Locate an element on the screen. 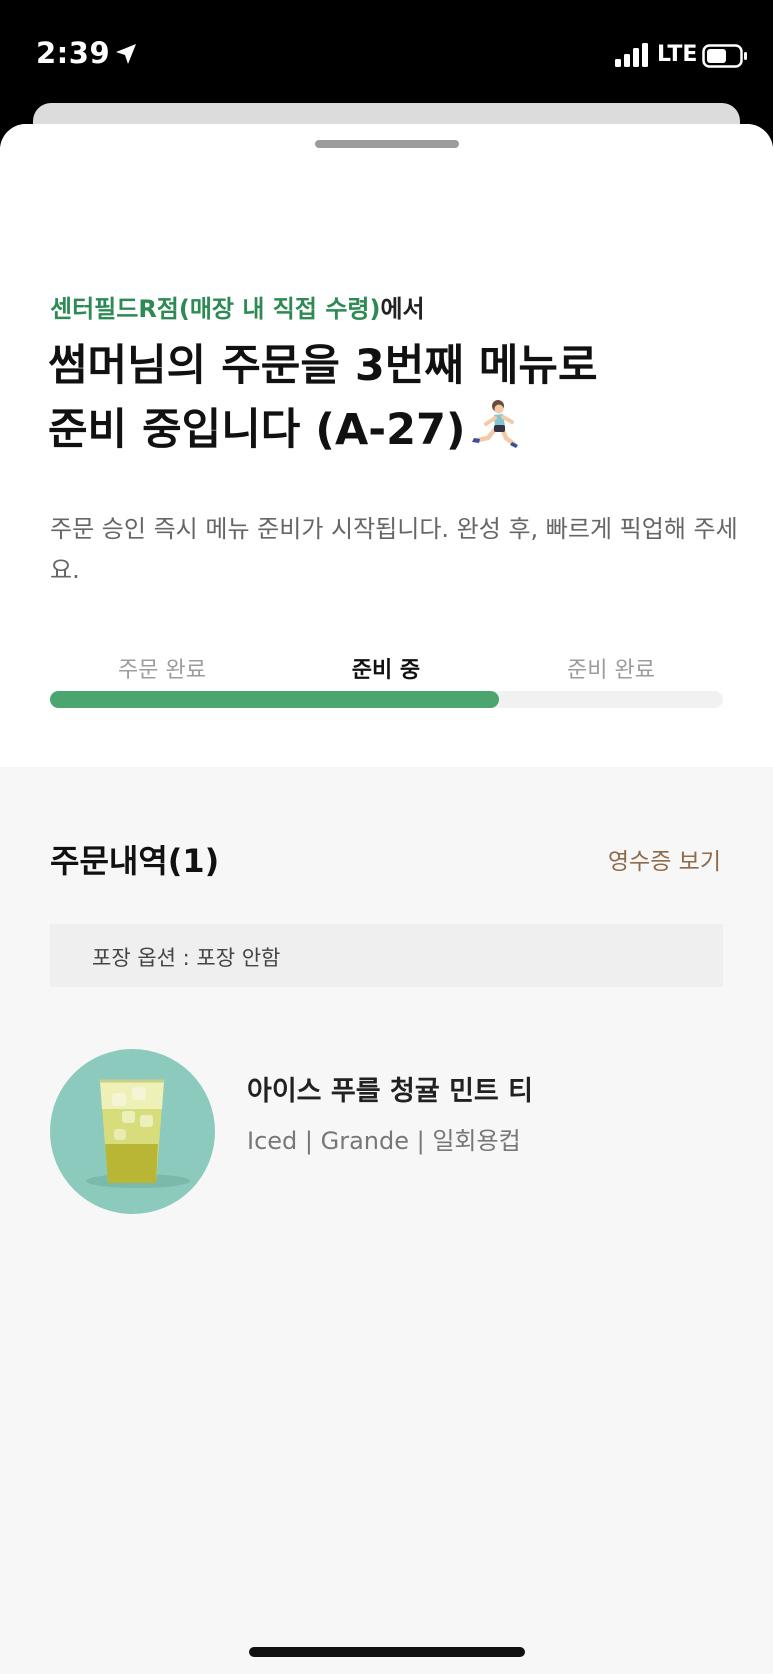  home-indicator is located at coordinates (387, 1652).